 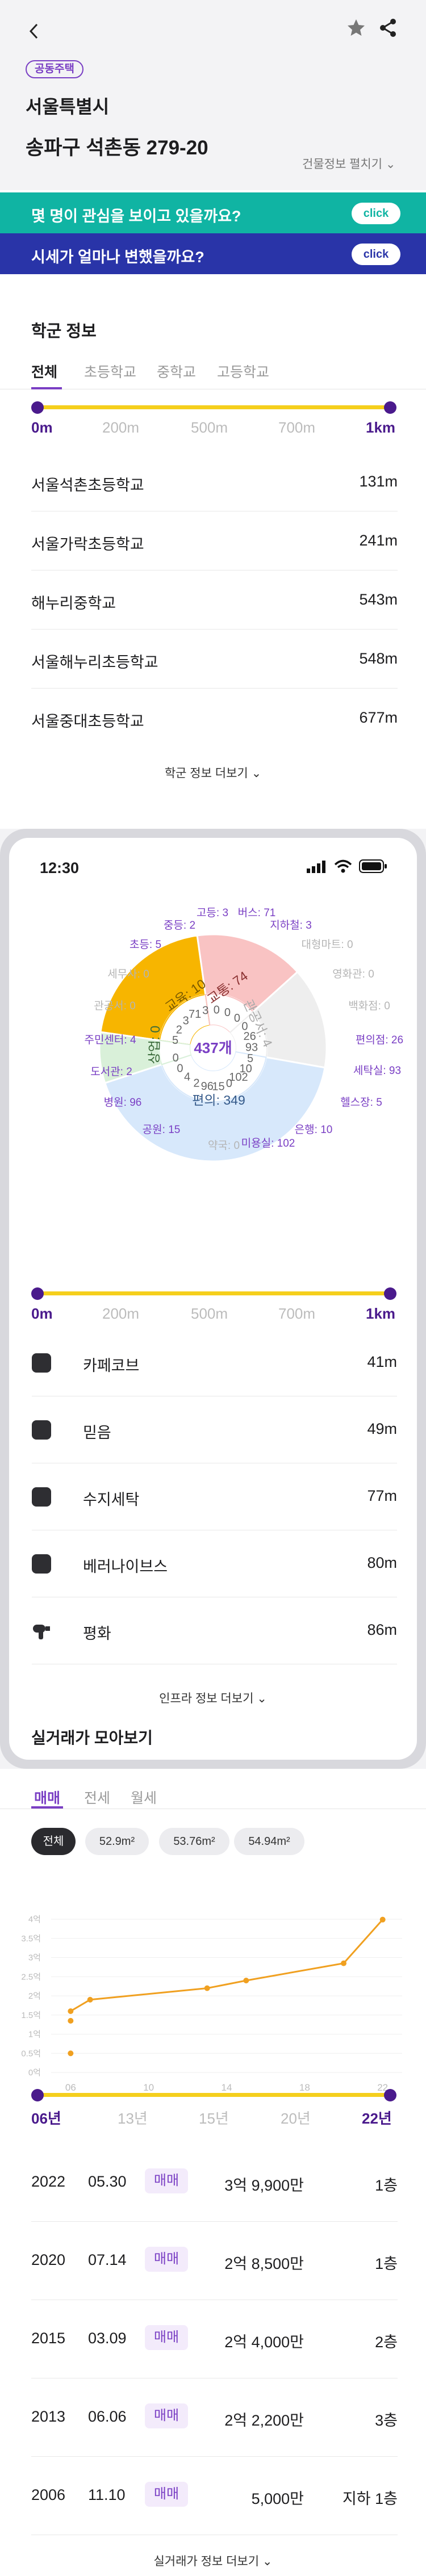 I want to click on tab-all: 전체, so click(x=44, y=371).